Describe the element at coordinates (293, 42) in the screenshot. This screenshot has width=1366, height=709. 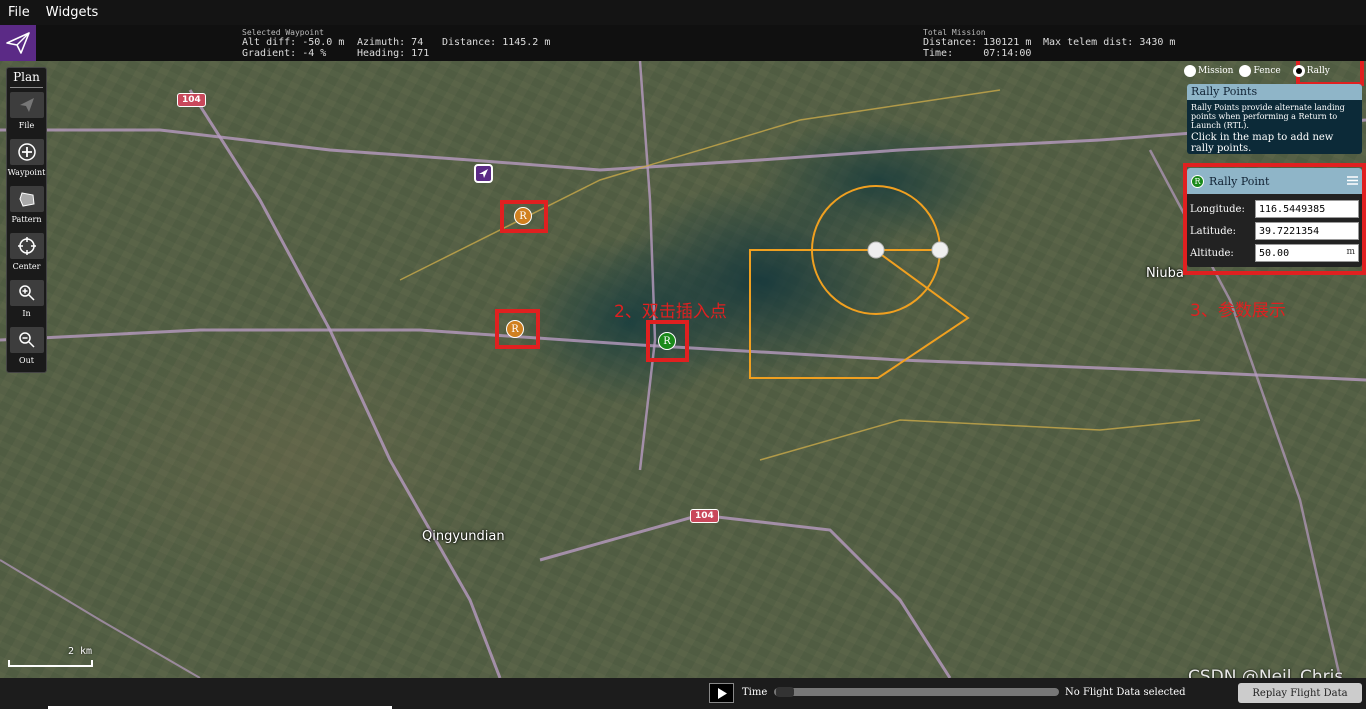
I see `alt-diff: Alt diff: -50.0 m` at that location.